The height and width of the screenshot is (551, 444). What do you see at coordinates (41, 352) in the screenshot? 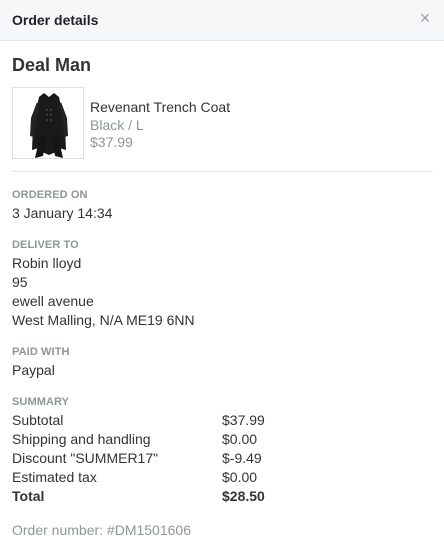
I see `paid-with-label: PAID WITH` at bounding box center [41, 352].